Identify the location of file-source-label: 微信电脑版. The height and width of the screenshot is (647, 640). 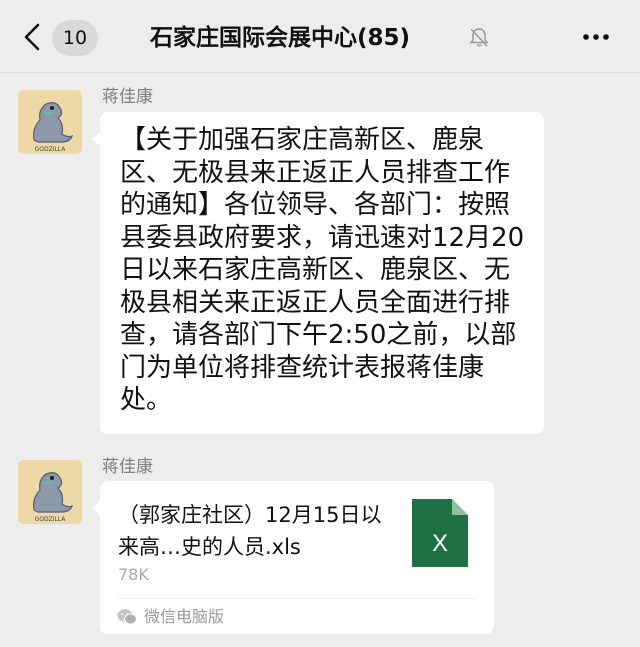
(184, 616).